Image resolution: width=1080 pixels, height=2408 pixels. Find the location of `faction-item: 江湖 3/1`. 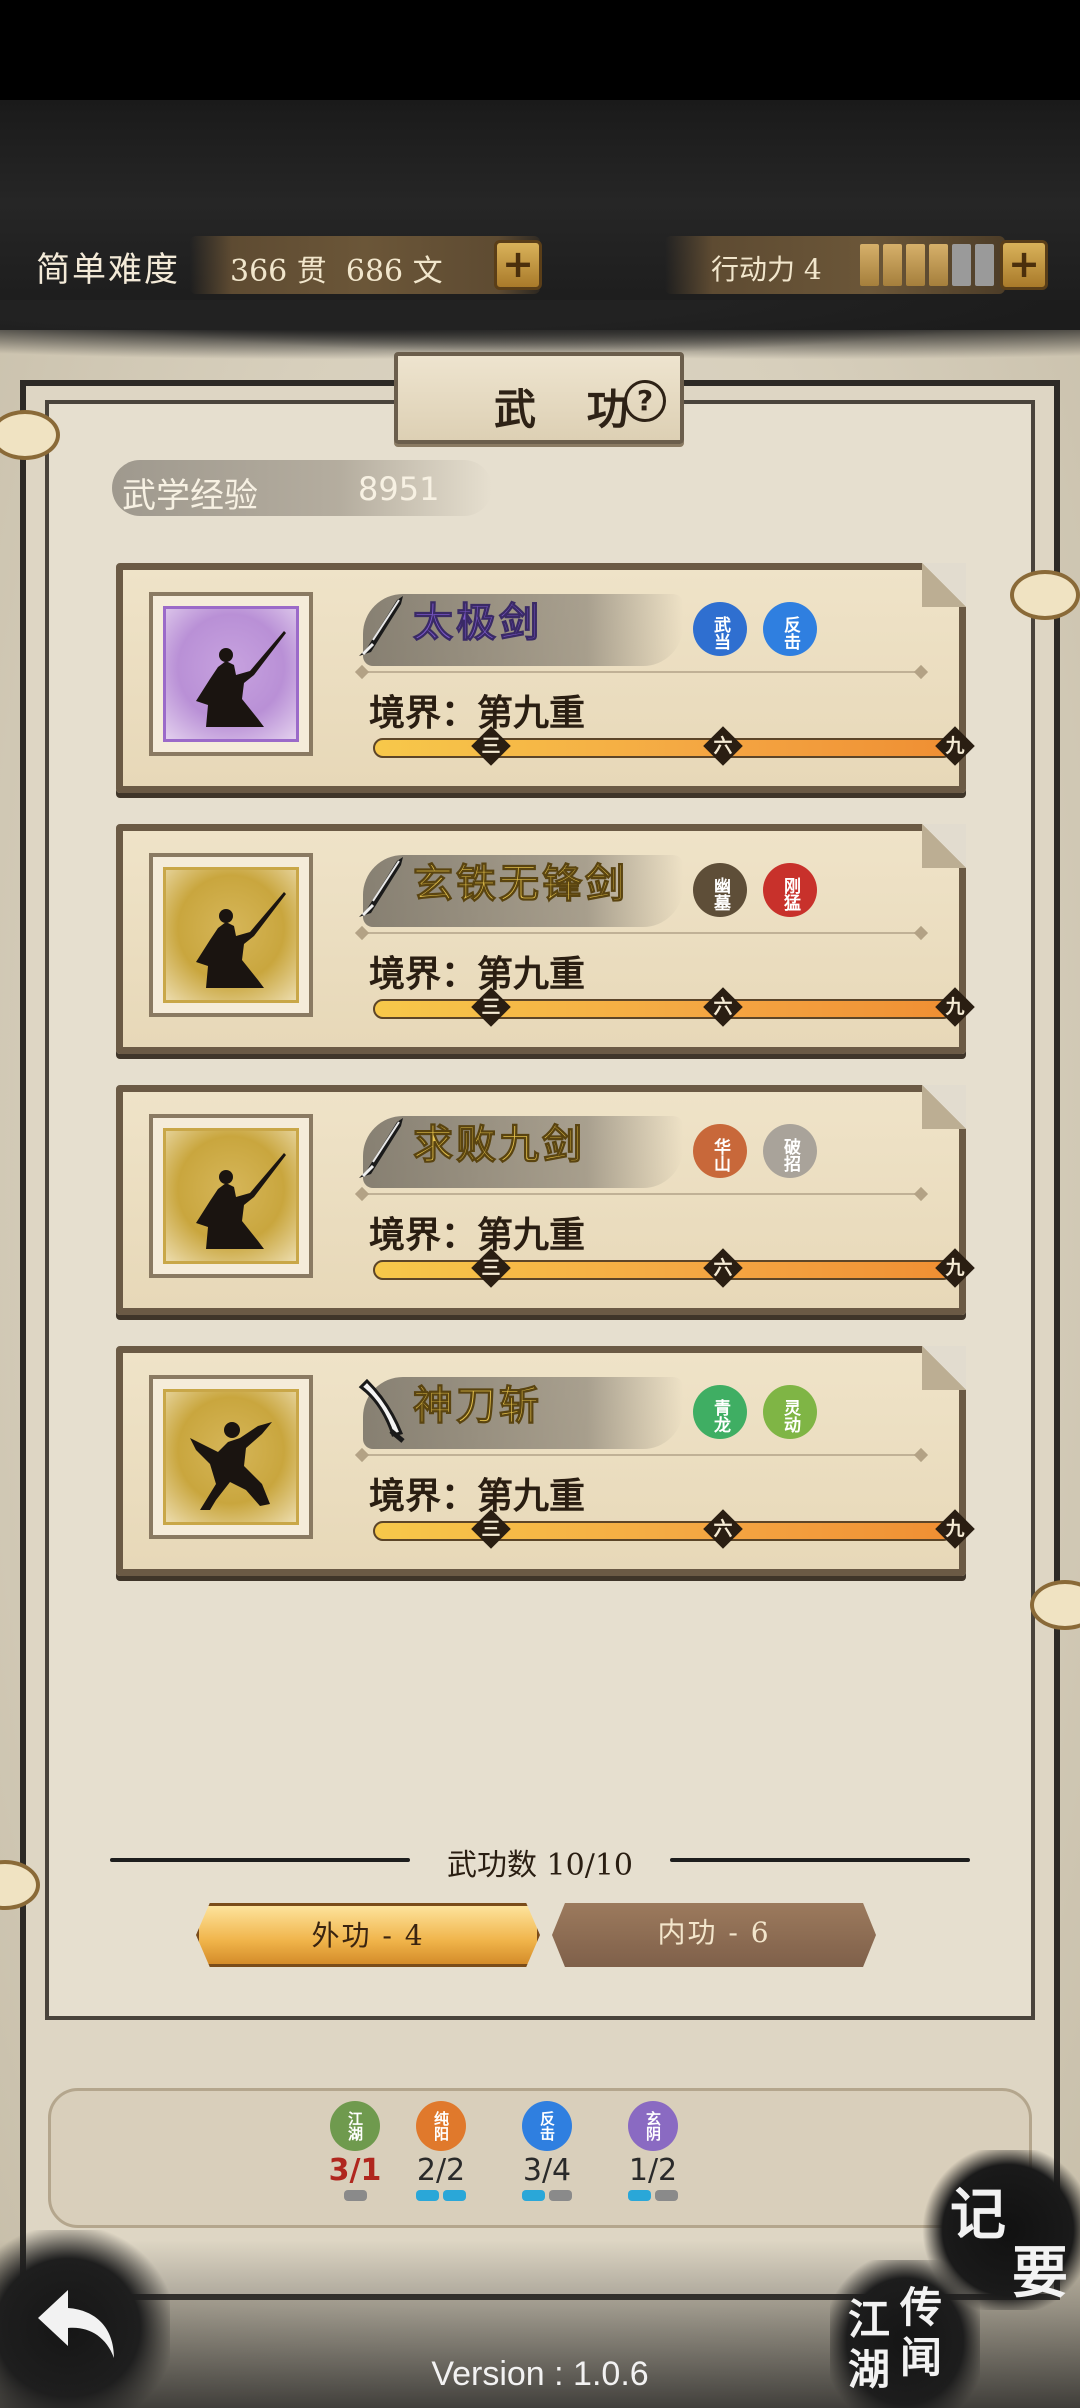

faction-item: 江湖 3/1 is located at coordinates (355, 2151).